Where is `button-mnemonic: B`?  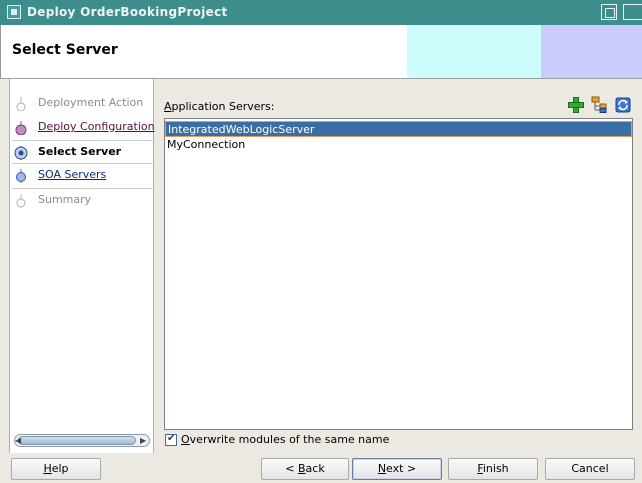 button-mnemonic: B is located at coordinates (302, 468).